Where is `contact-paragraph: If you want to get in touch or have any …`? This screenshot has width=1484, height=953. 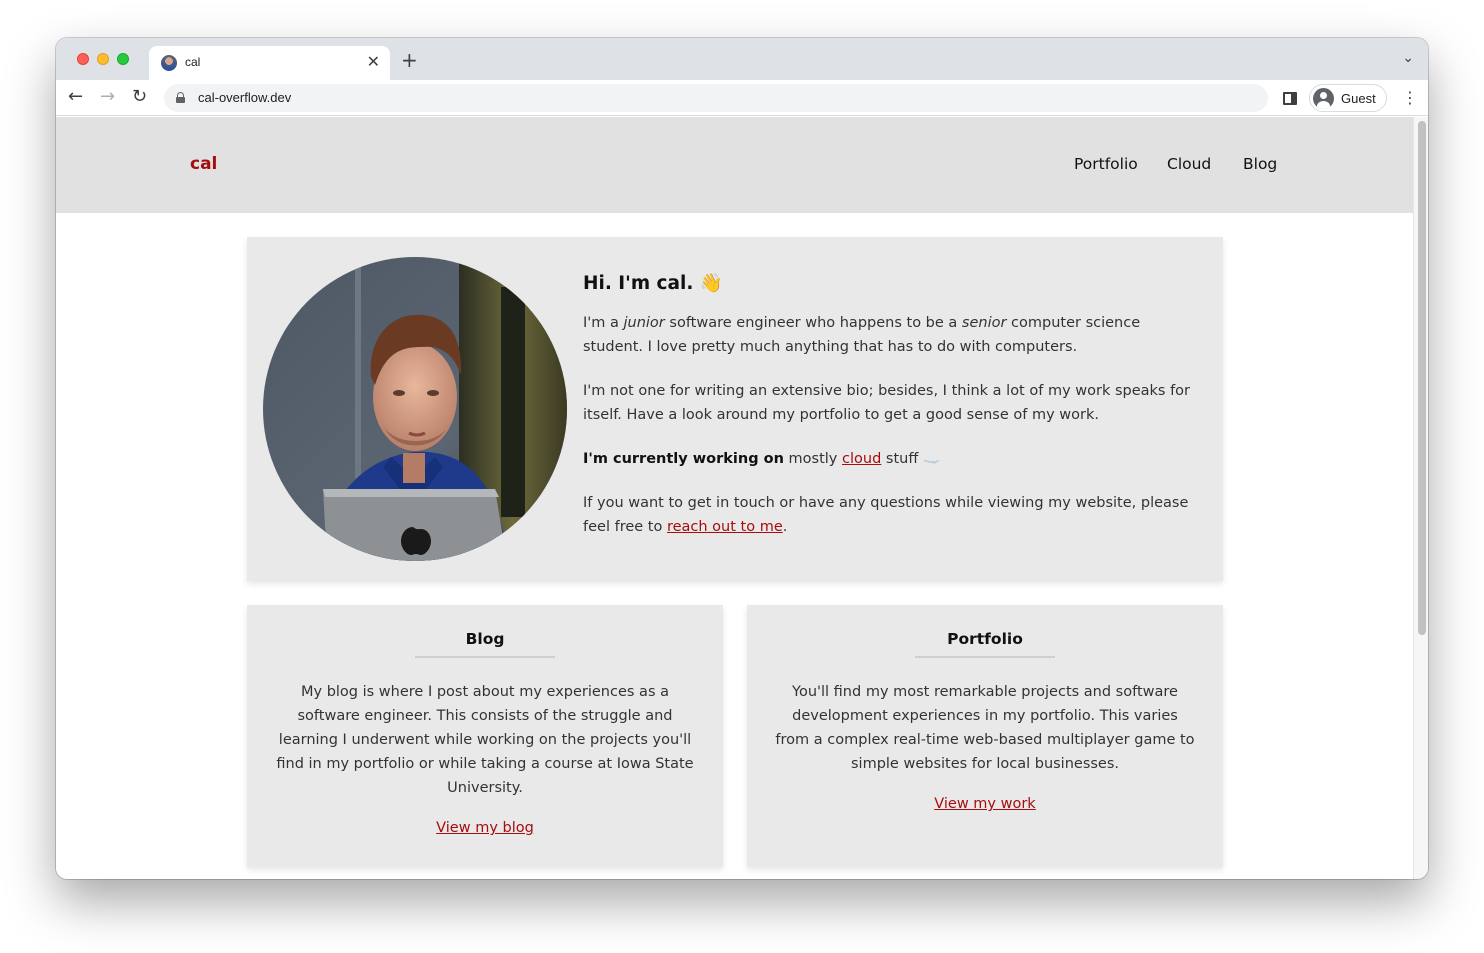 contact-paragraph: If you want to get in touch or have any … is located at coordinates (886, 515).